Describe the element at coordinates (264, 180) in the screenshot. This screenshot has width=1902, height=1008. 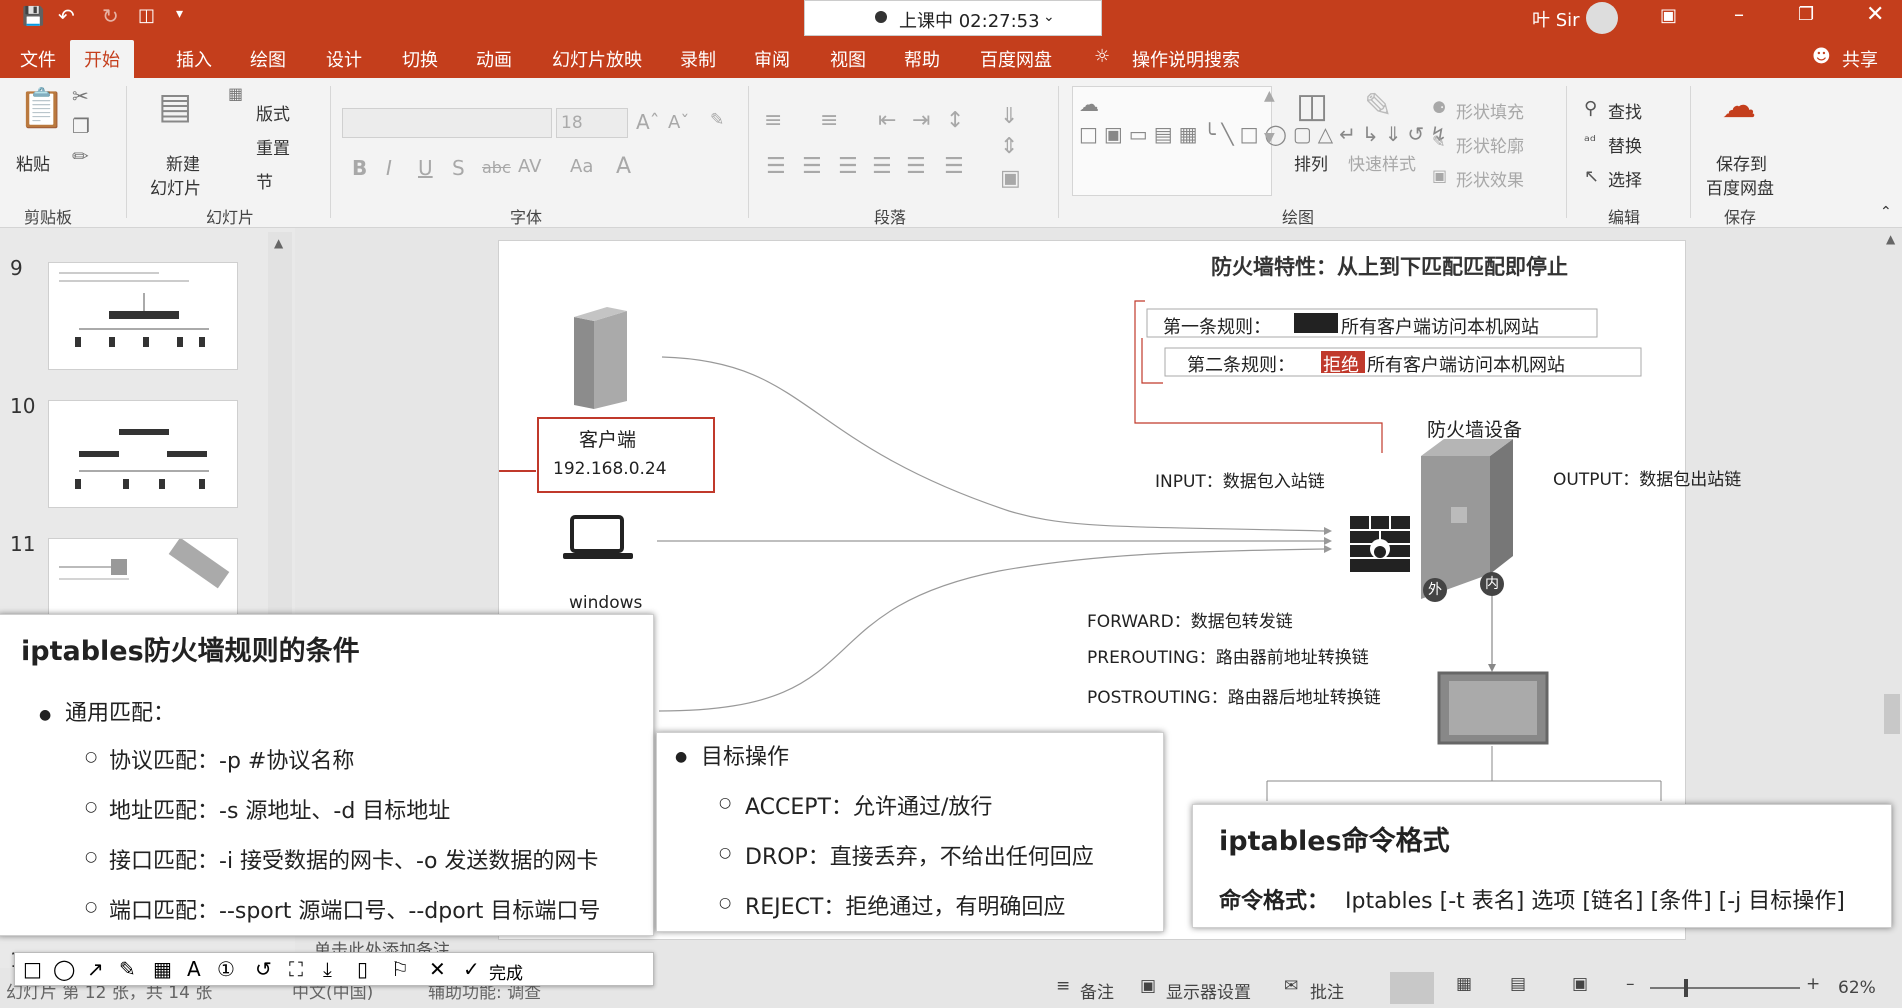
I see `section-button: 节` at that location.